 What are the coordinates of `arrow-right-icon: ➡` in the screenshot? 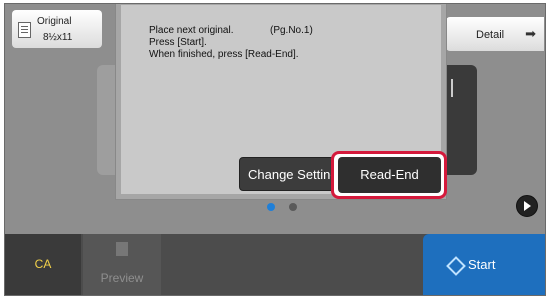 It's located at (530, 33).